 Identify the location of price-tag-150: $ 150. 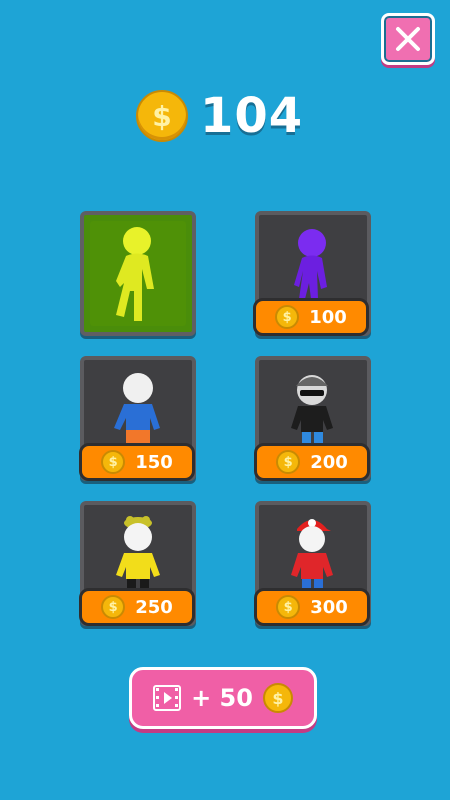
(137, 462).